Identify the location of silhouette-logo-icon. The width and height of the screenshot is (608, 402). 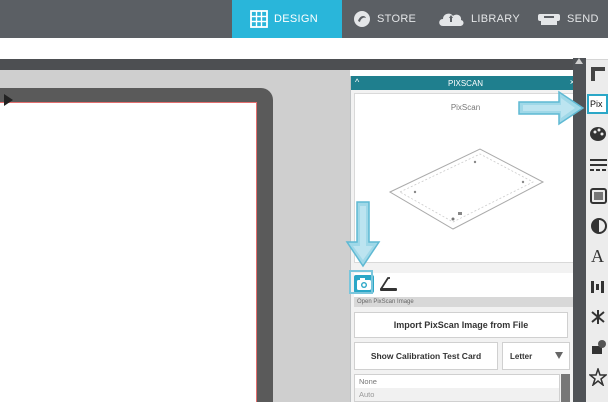
(362, 19).